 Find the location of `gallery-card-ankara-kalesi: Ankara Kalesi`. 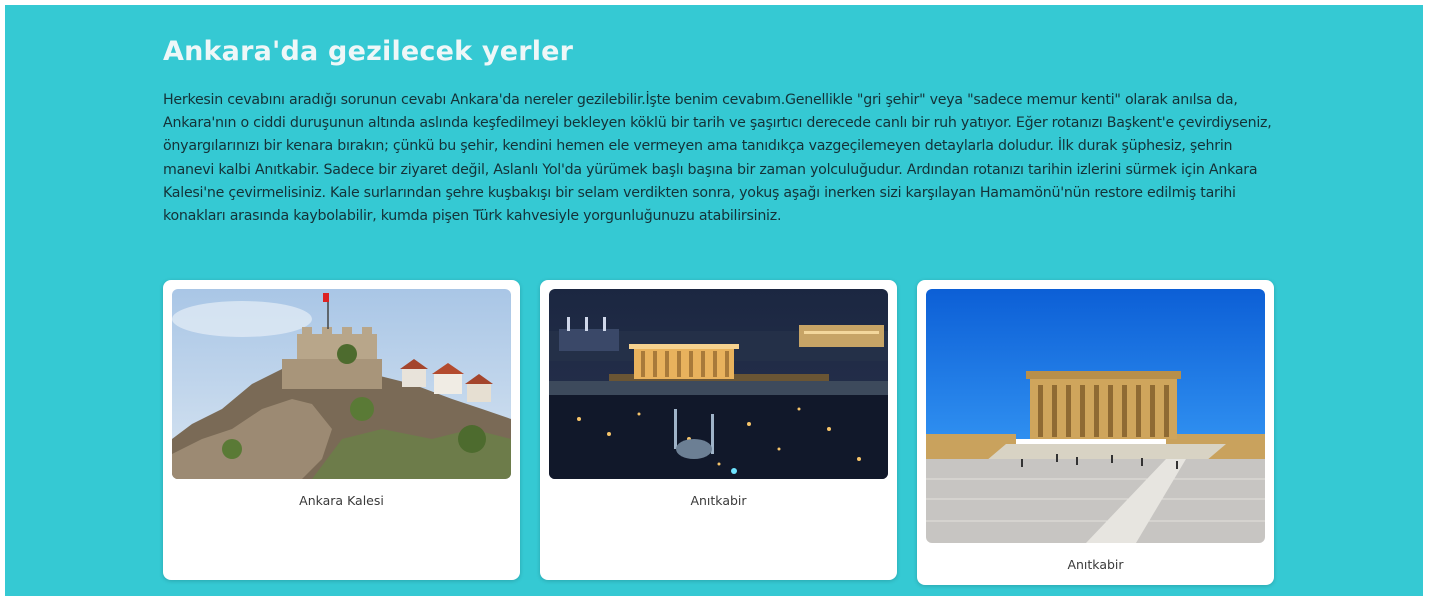

gallery-card-ankara-kalesi: Ankara Kalesi is located at coordinates (341, 430).